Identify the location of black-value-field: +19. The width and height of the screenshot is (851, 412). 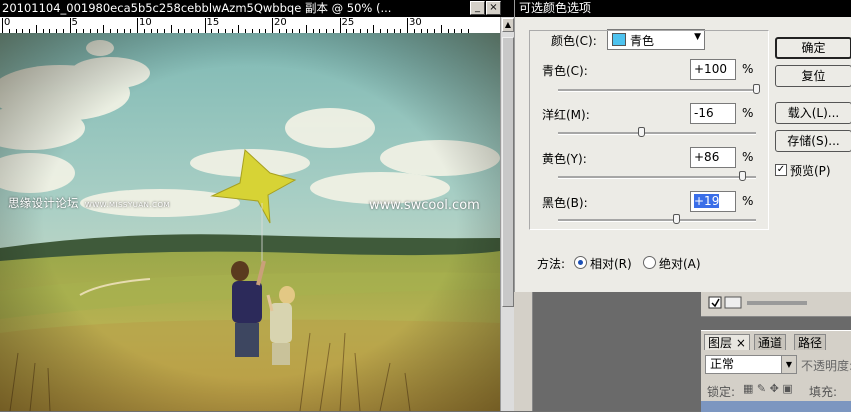
(713, 201).